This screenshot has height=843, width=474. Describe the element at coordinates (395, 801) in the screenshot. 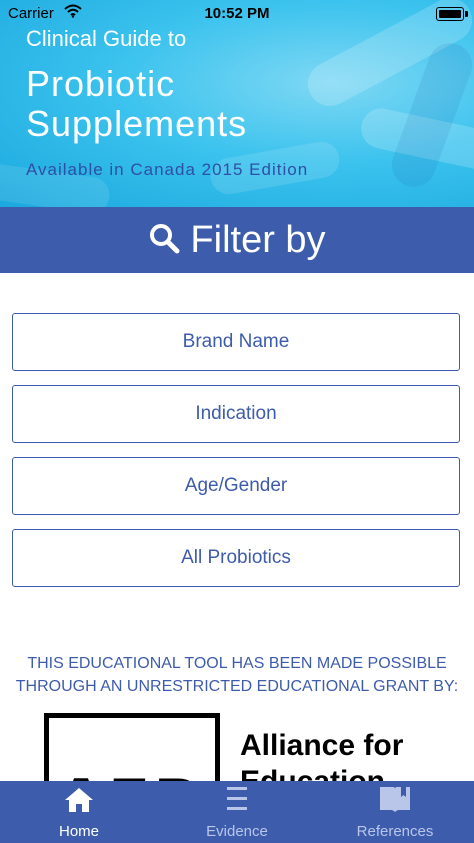

I see `book-icon` at that location.